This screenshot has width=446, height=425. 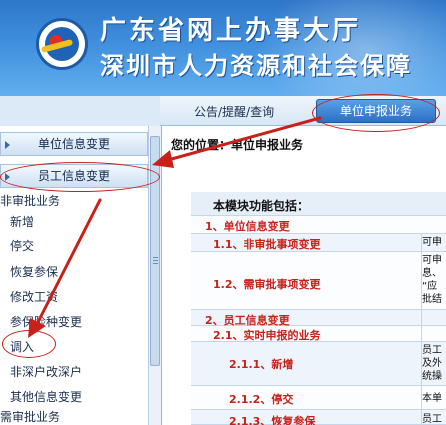 I want to click on sidebar-group-approval: 需审批业务, so click(x=30, y=417).